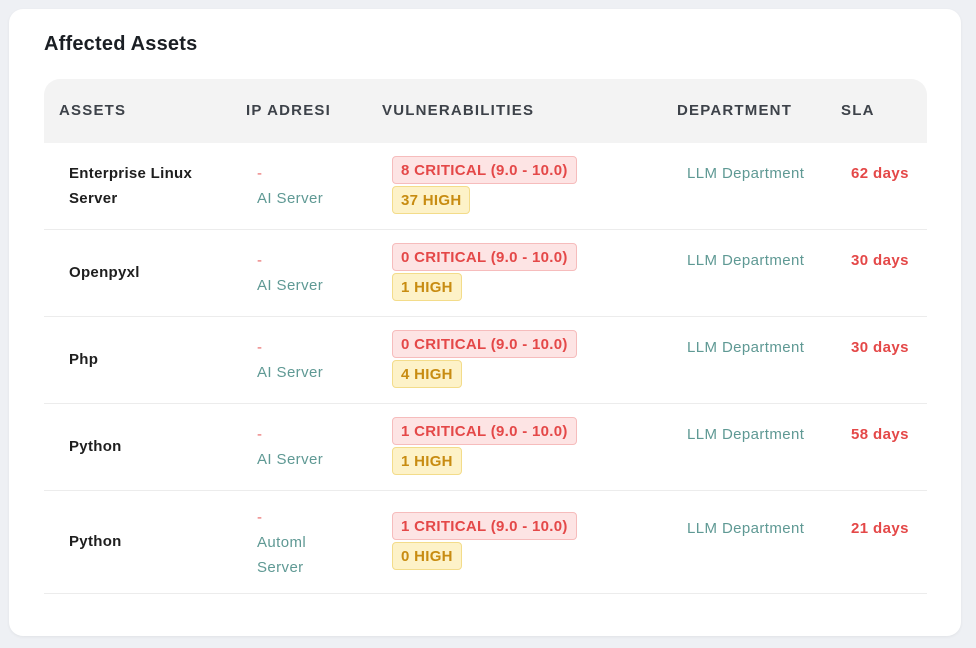  I want to click on high-badge: 37 HIGH, so click(431, 200).